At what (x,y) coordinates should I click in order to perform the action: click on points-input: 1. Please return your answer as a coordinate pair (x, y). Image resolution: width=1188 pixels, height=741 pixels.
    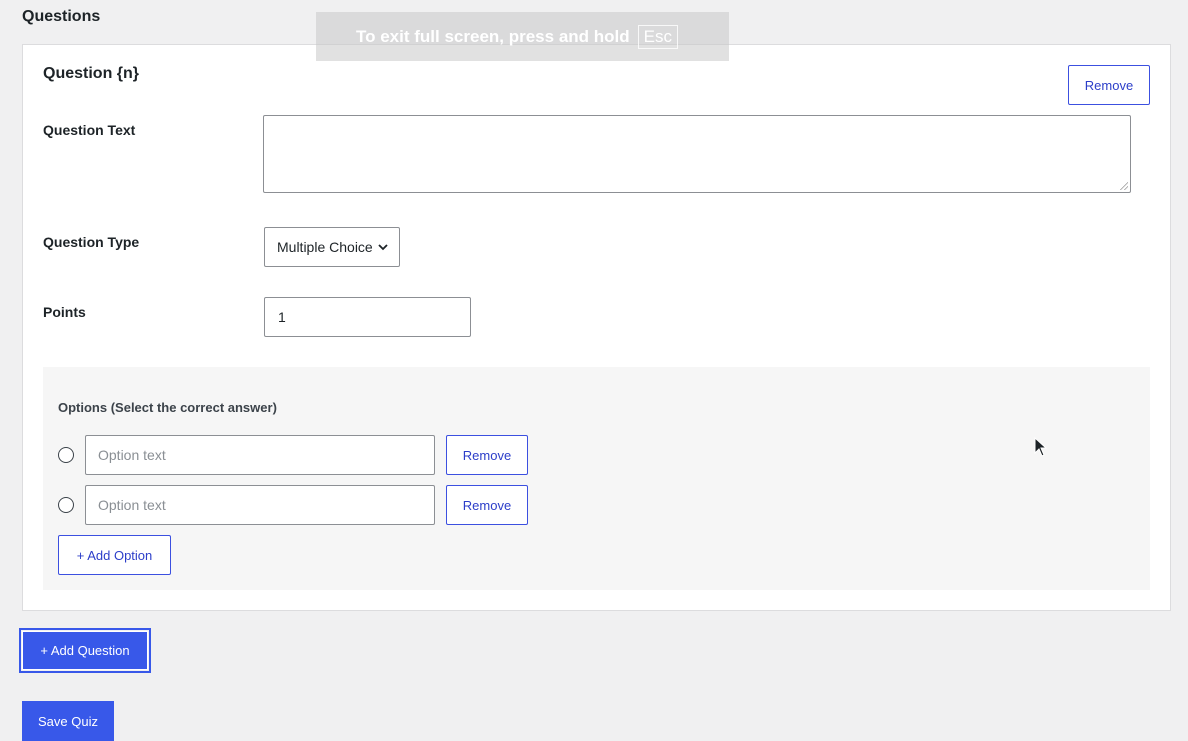
    Looking at the image, I should click on (367, 317).